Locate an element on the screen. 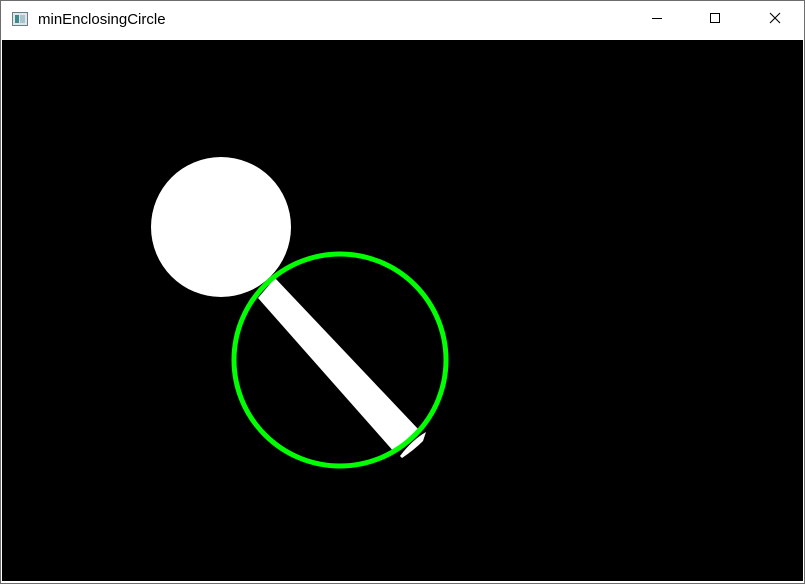 This screenshot has height=584, width=805. white-bar-shape is located at coordinates (338, 365).